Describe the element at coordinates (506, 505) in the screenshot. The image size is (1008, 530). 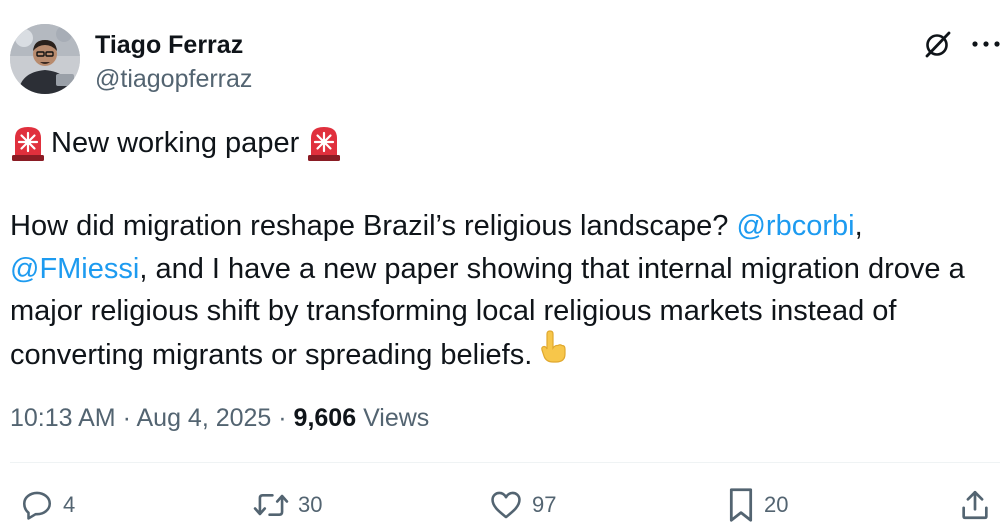
I see `heart-icon` at that location.